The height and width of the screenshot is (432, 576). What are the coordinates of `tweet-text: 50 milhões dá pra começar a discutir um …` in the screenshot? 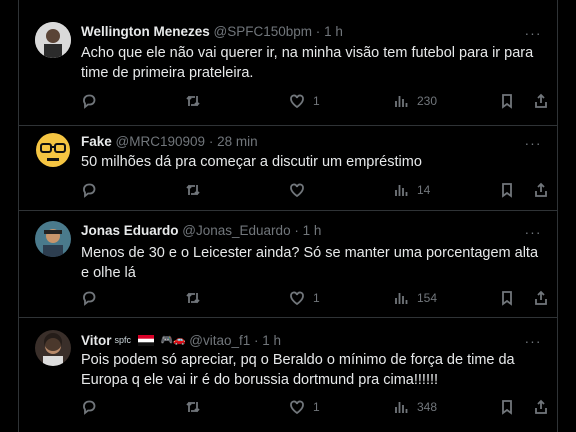 It's located at (251, 162).